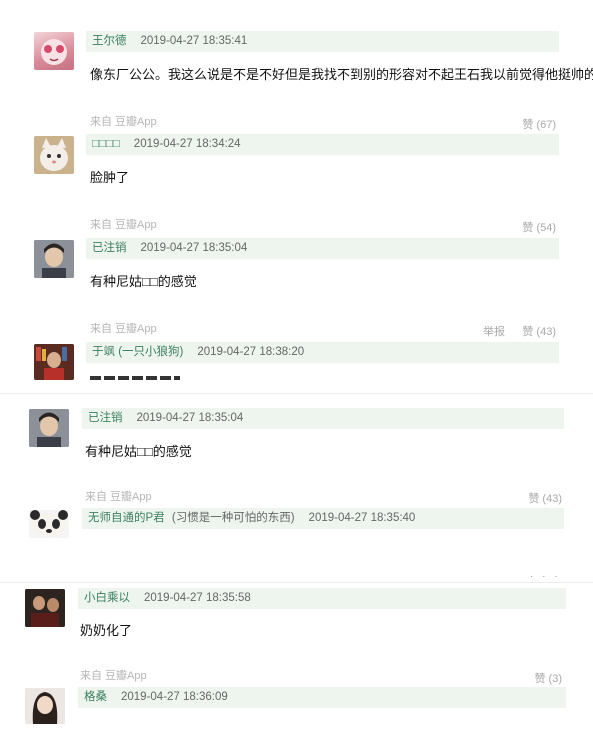  I want to click on timestamp: 2019-04-27 18:36:09, so click(174, 697).